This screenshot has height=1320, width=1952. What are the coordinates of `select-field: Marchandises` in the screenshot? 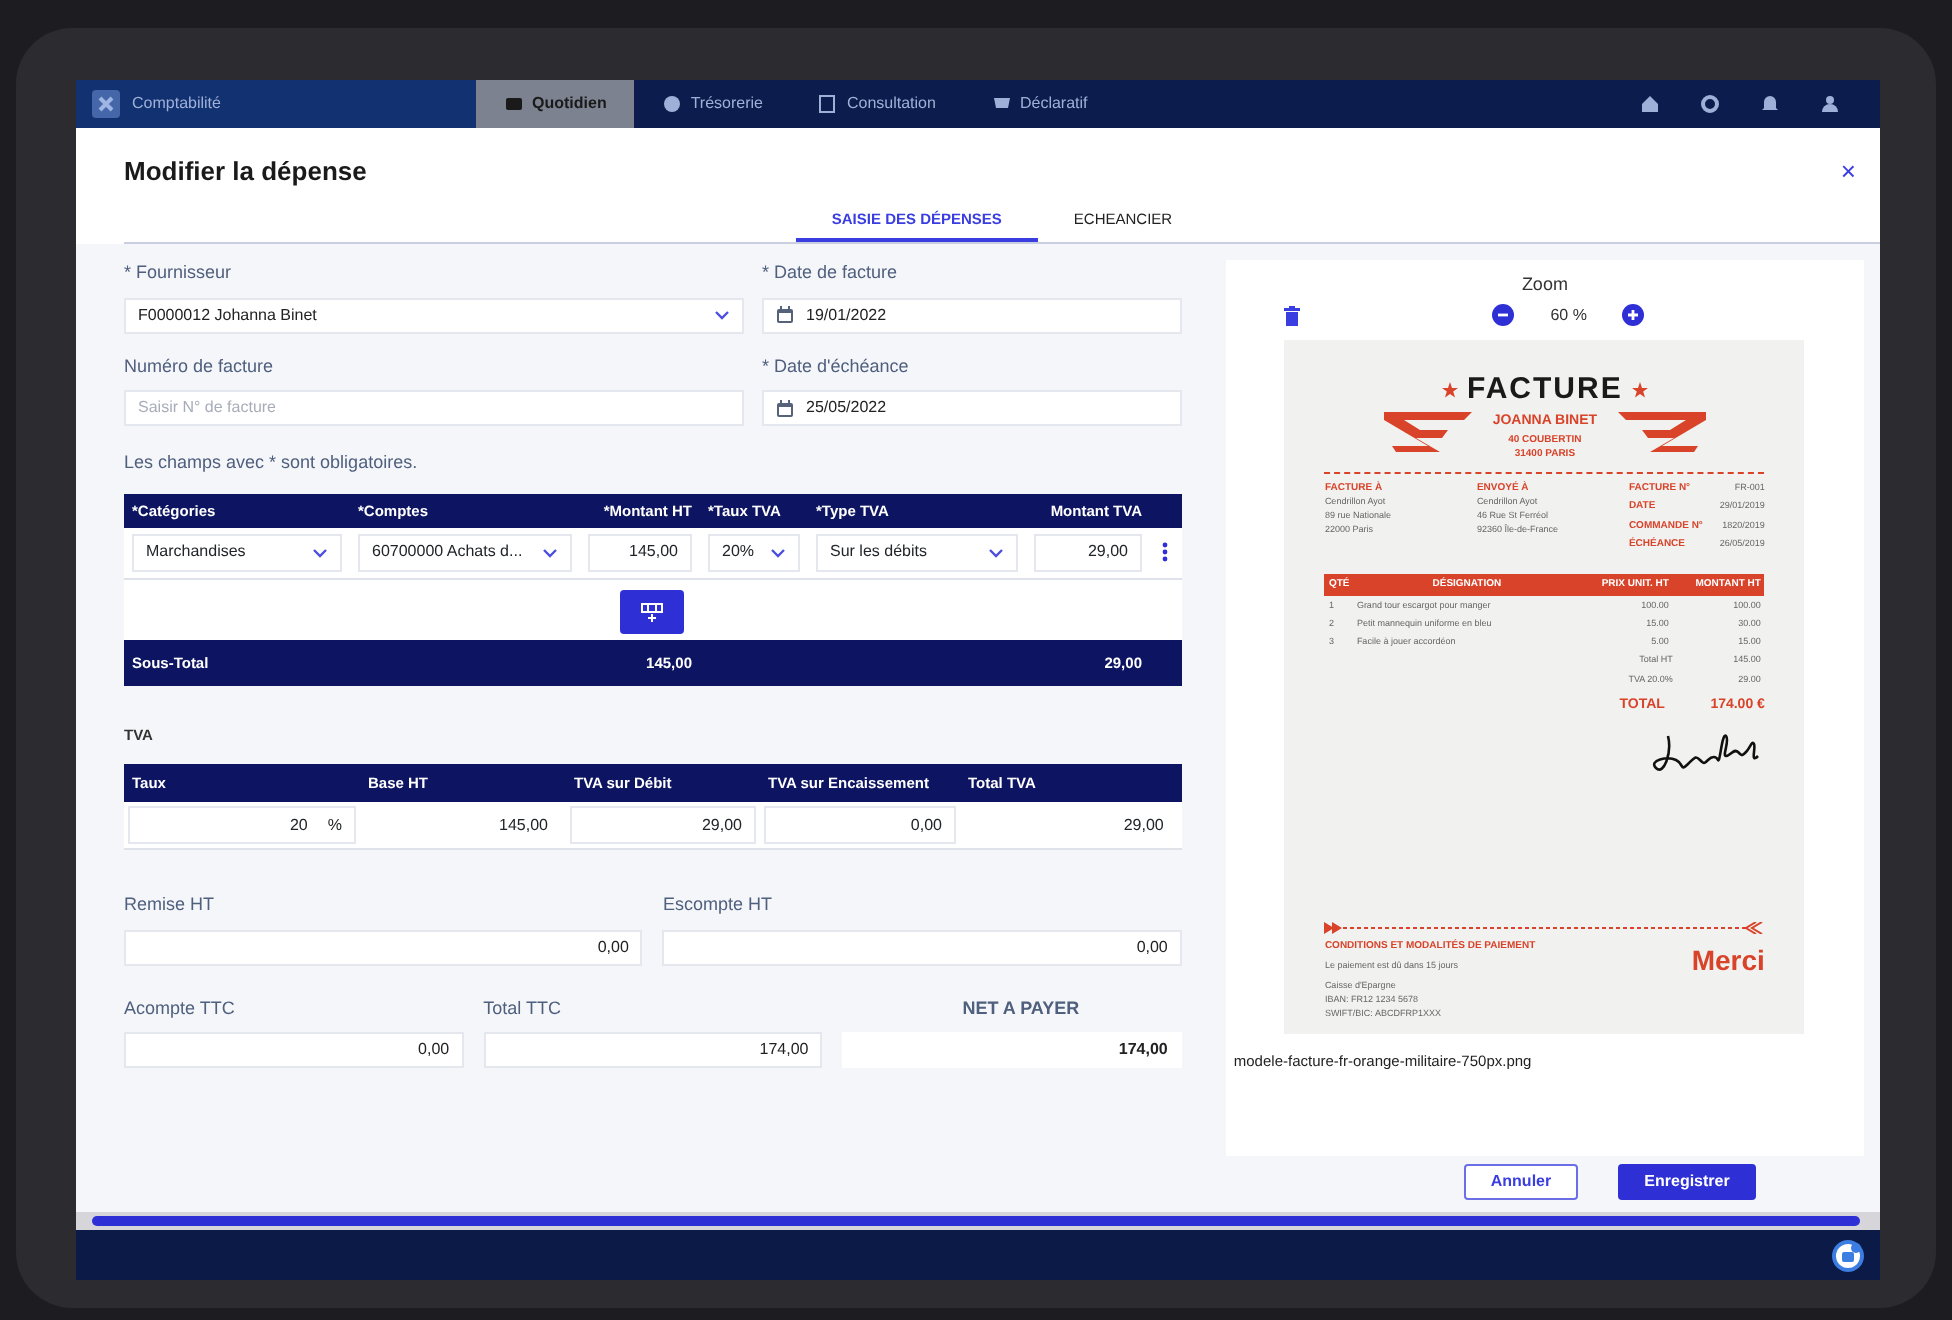 It's located at (237, 552).